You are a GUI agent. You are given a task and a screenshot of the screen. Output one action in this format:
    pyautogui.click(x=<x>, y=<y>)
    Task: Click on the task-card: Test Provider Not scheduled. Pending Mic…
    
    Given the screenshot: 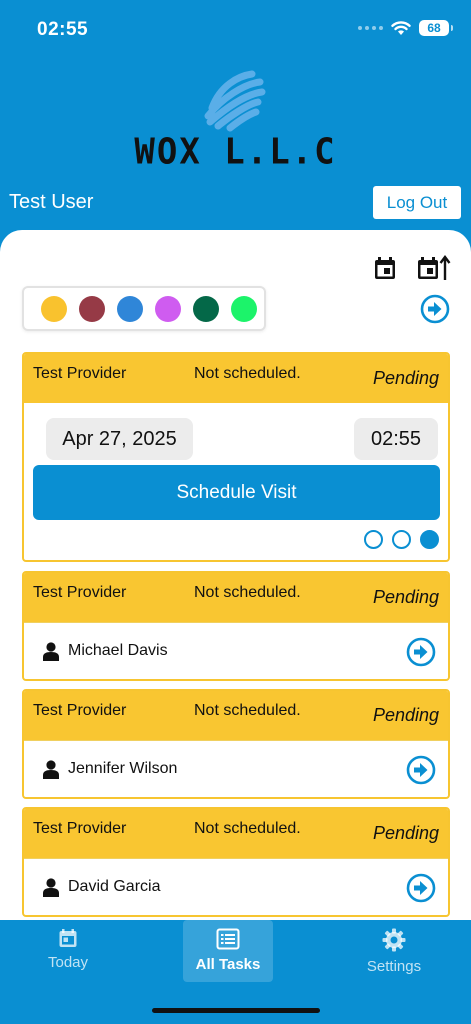 What is the action you would take?
    pyautogui.click(x=236, y=626)
    